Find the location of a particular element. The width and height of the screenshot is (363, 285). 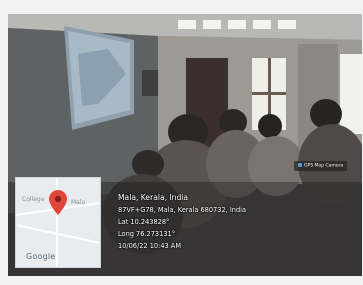

gps-camera-badge: GPS Map Camera is located at coordinates (321, 166).